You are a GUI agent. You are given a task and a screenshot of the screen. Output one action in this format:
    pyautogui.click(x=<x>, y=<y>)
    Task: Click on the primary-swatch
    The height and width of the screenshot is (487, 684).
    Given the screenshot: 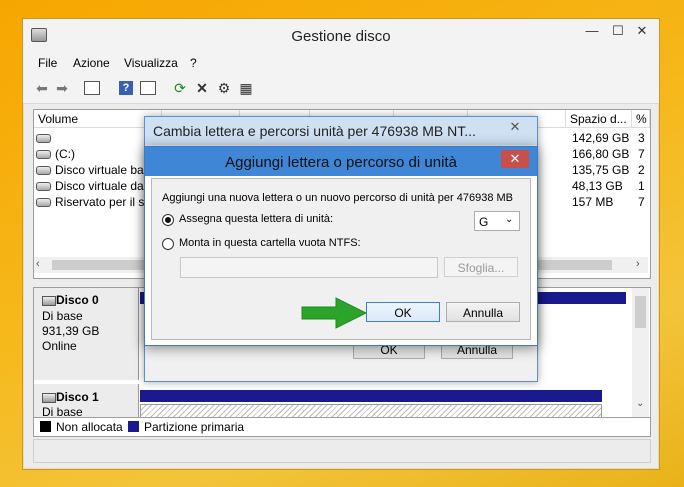 What is the action you would take?
    pyautogui.click(x=133, y=426)
    